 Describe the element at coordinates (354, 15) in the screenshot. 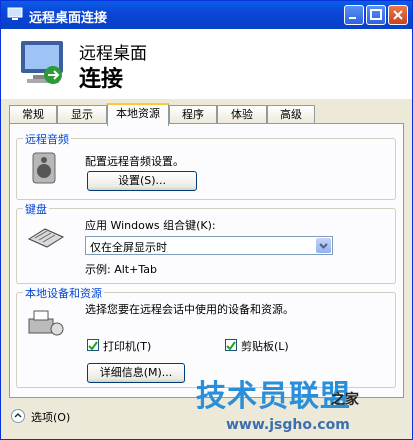

I see `minimize-button` at that location.